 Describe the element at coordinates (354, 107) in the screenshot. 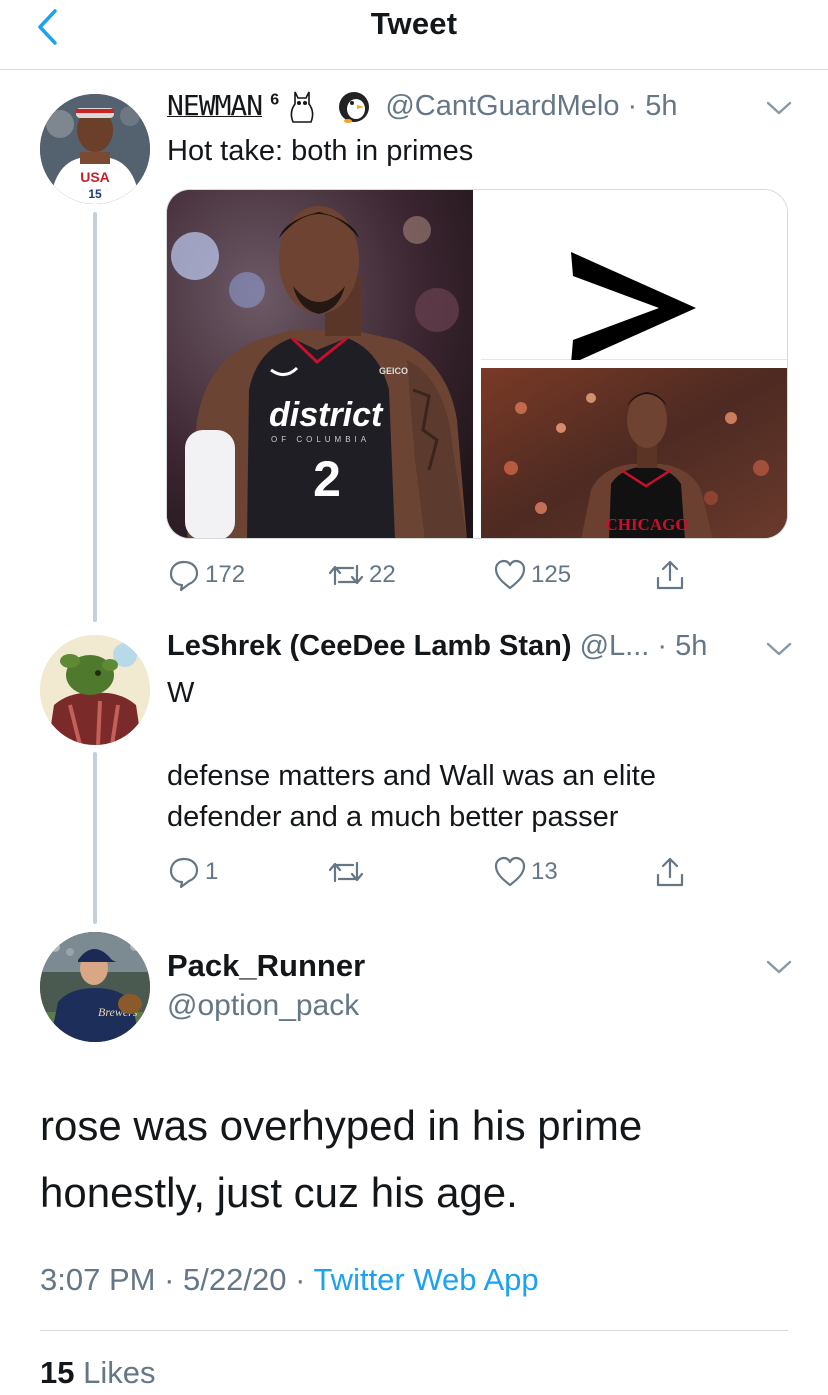

I see `penguin-icon` at that location.